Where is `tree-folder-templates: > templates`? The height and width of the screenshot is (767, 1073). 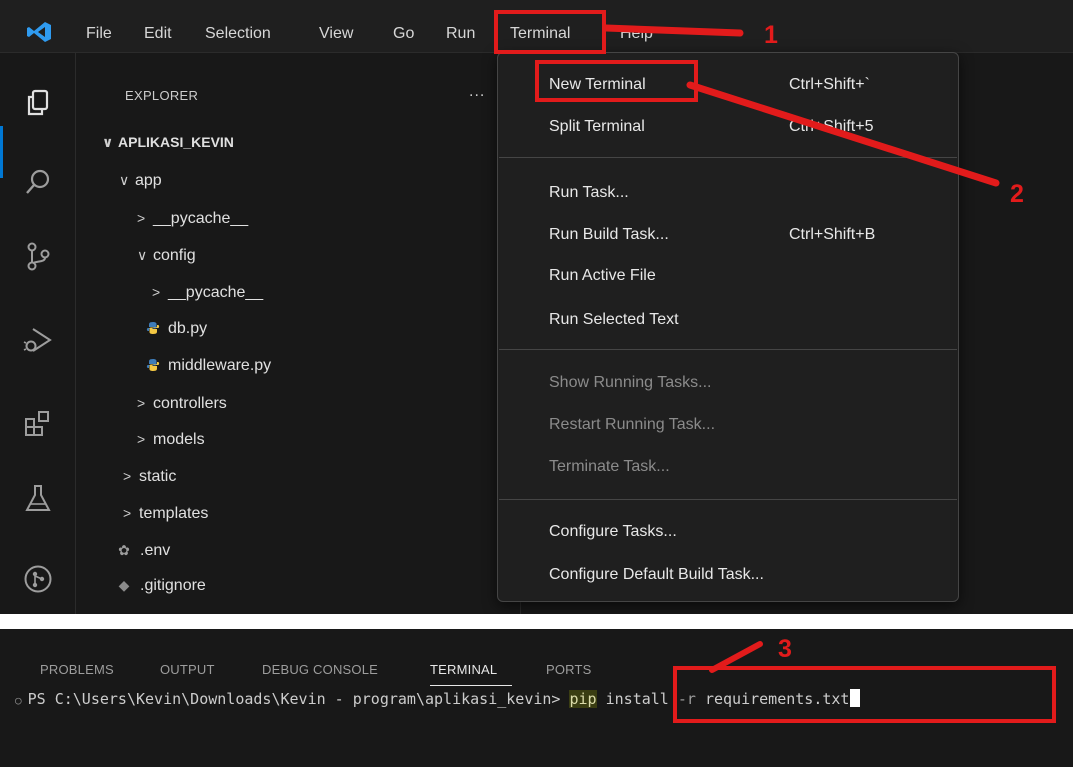
tree-folder-templates: > templates is located at coordinates (165, 513).